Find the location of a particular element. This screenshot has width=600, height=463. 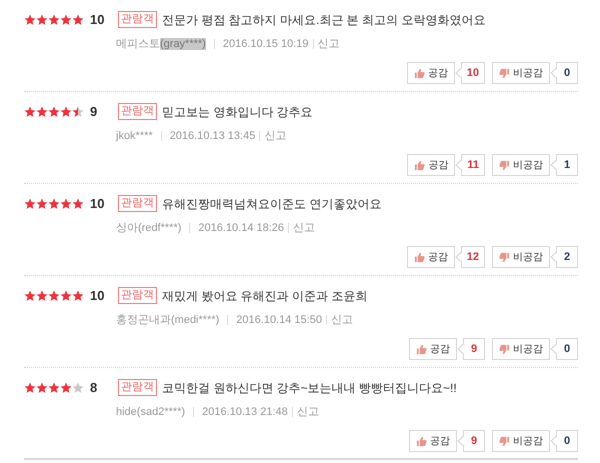

review-date: 2016.10.15 10:19 is located at coordinates (265, 44).